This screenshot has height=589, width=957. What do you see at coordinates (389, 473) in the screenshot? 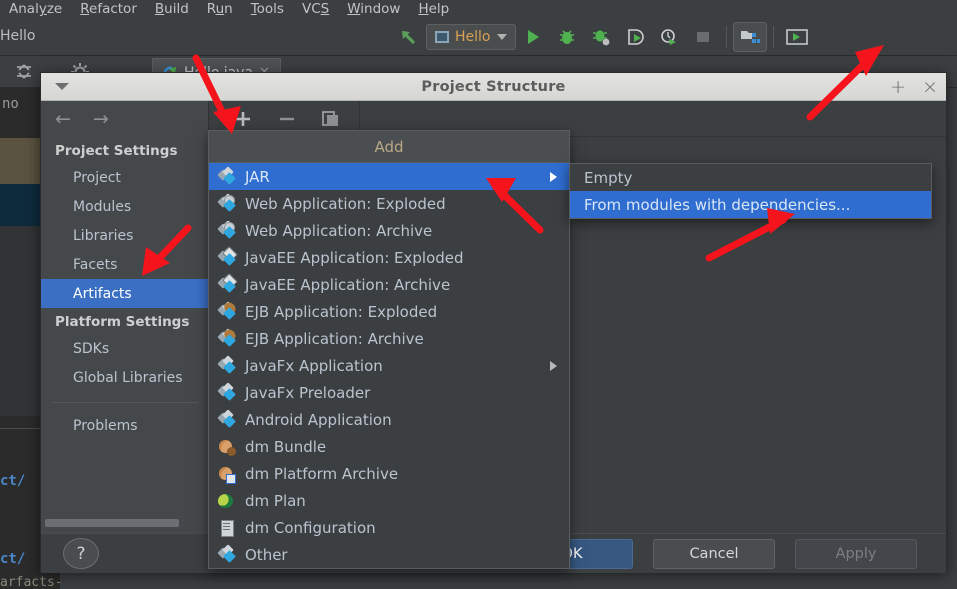
I see `menu-item-dm-platform-archive: dm Platform Archive` at bounding box center [389, 473].